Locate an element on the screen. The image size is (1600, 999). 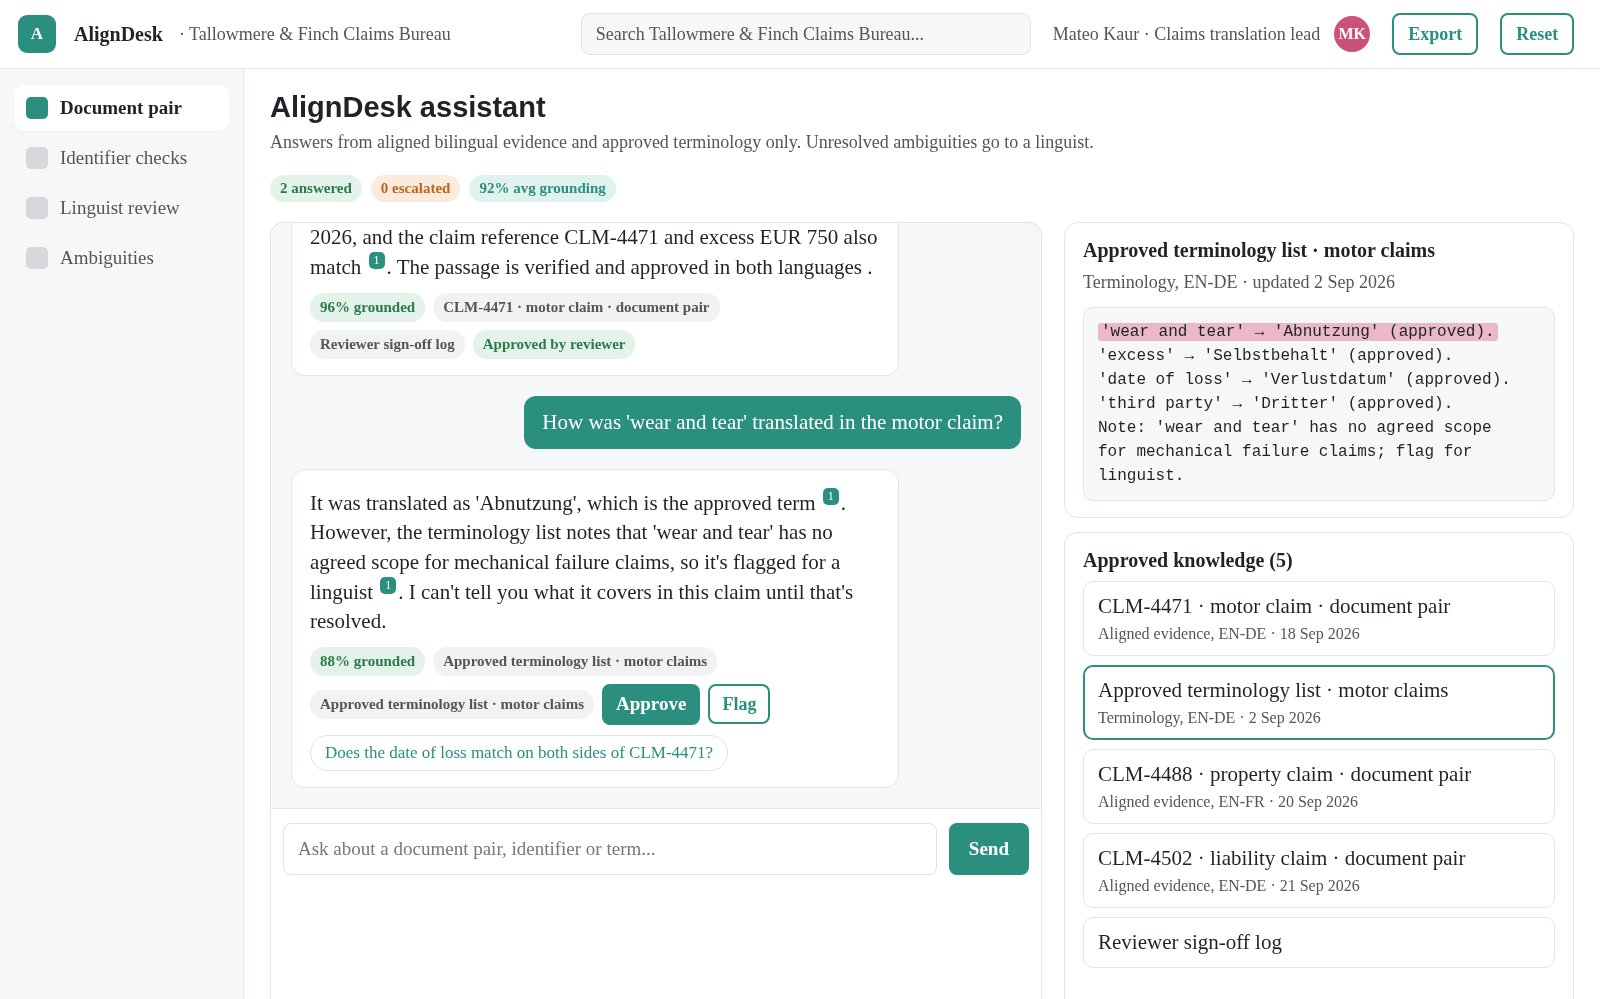
answer-text: 2026, and the claim reference CLM-4471 and excess EUR 750 also match 1 . The passage is verified and approved in both languages . is located at coordinates (594, 253).